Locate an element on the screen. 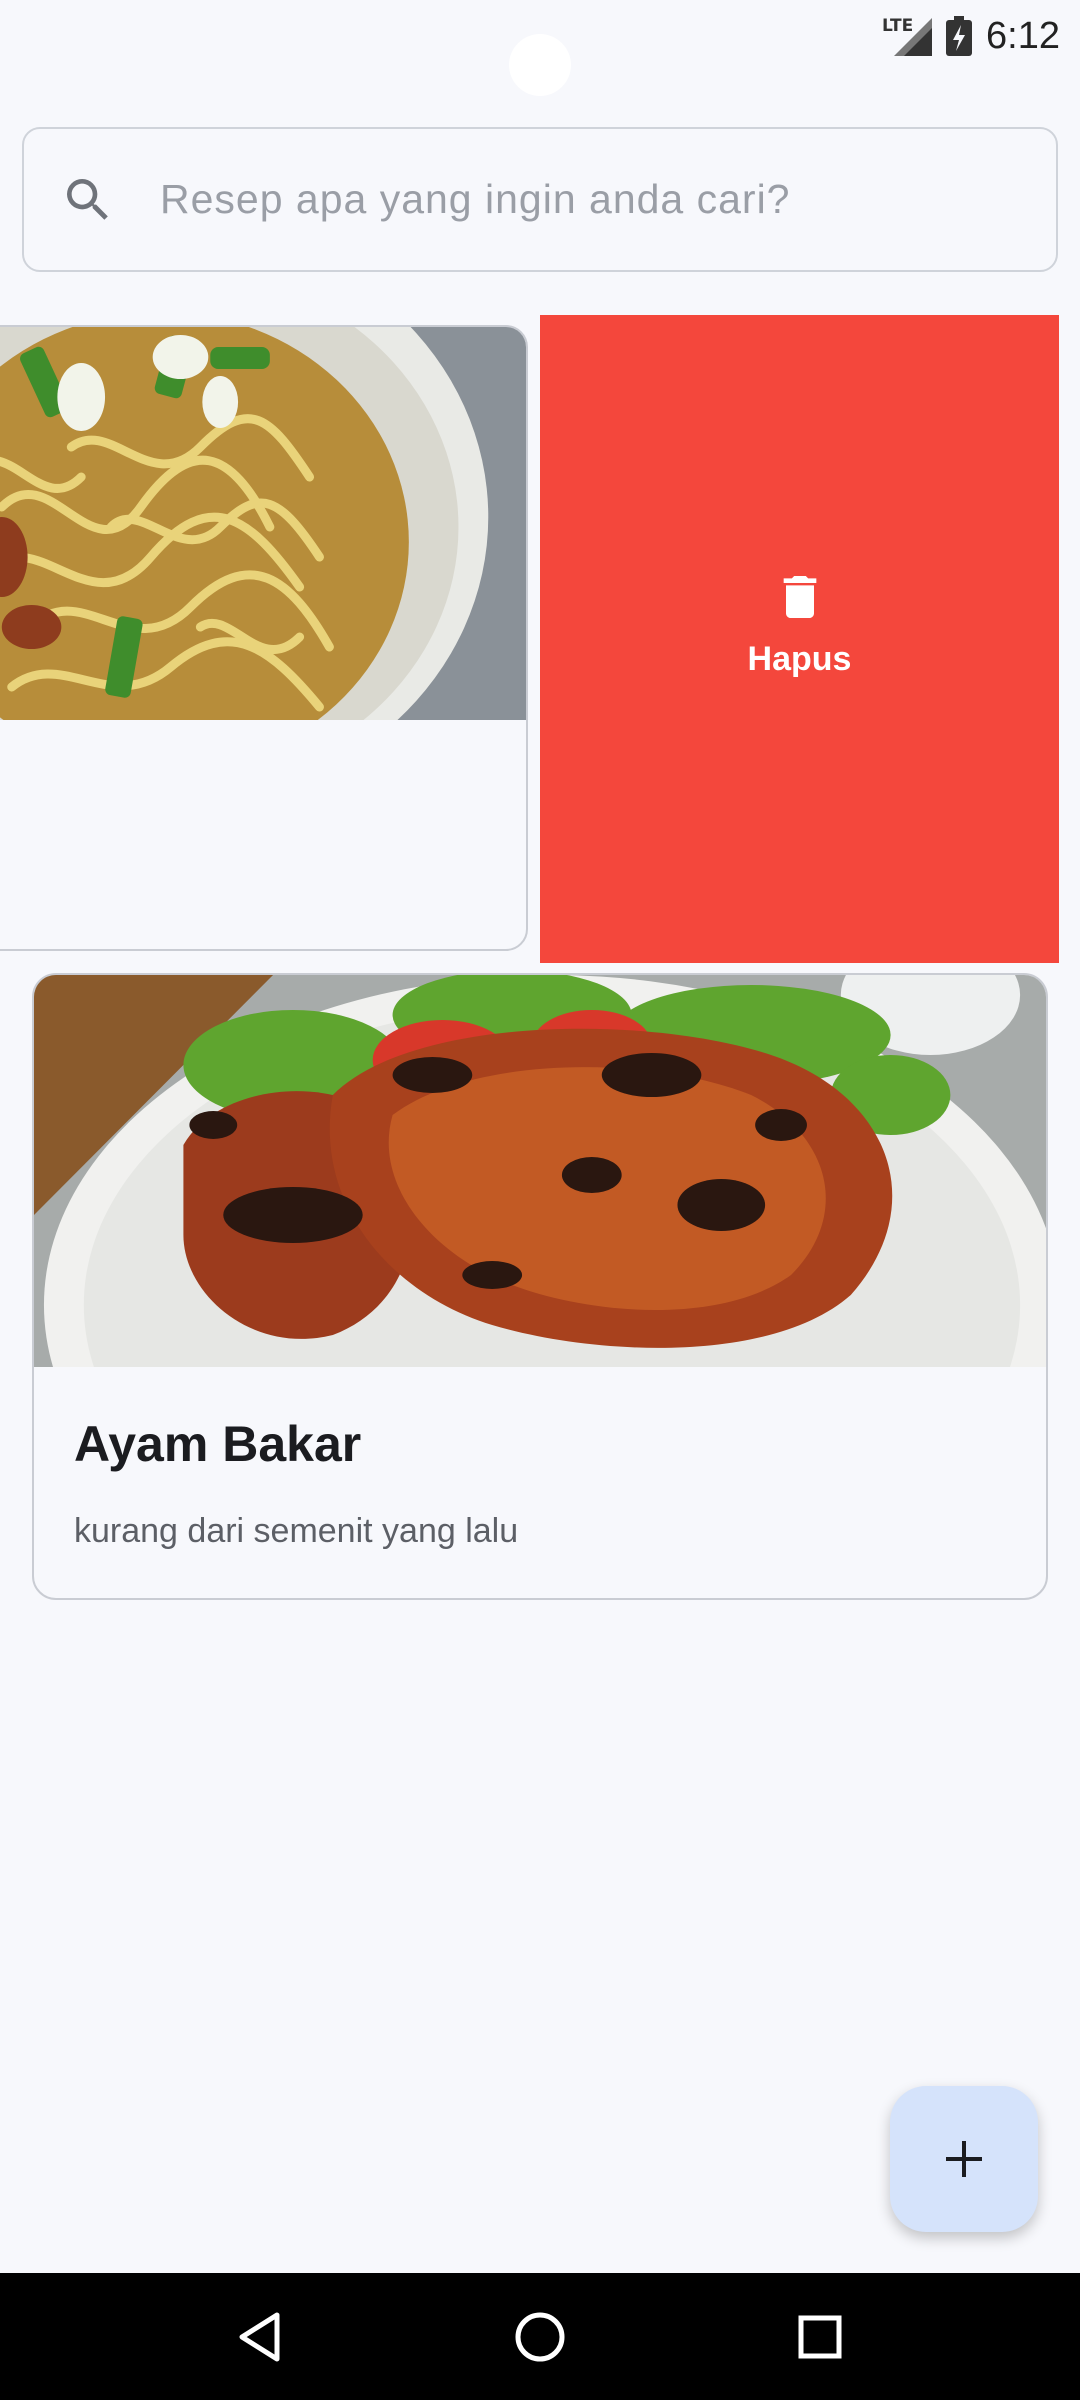 The image size is (1080, 2400). noodle-soup-photo is located at coordinates (263, 523).